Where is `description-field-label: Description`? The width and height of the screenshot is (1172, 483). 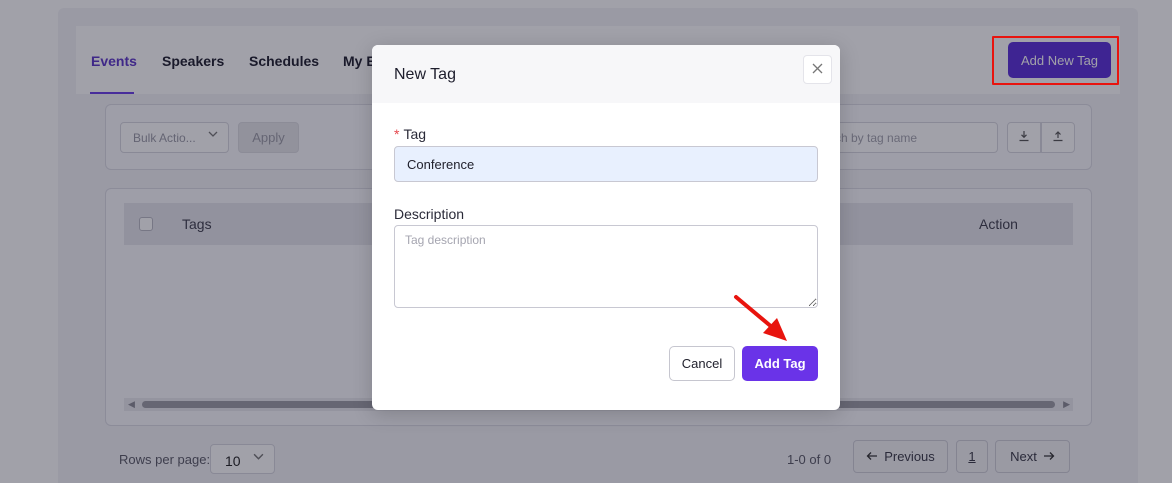 description-field-label: Description is located at coordinates (429, 214).